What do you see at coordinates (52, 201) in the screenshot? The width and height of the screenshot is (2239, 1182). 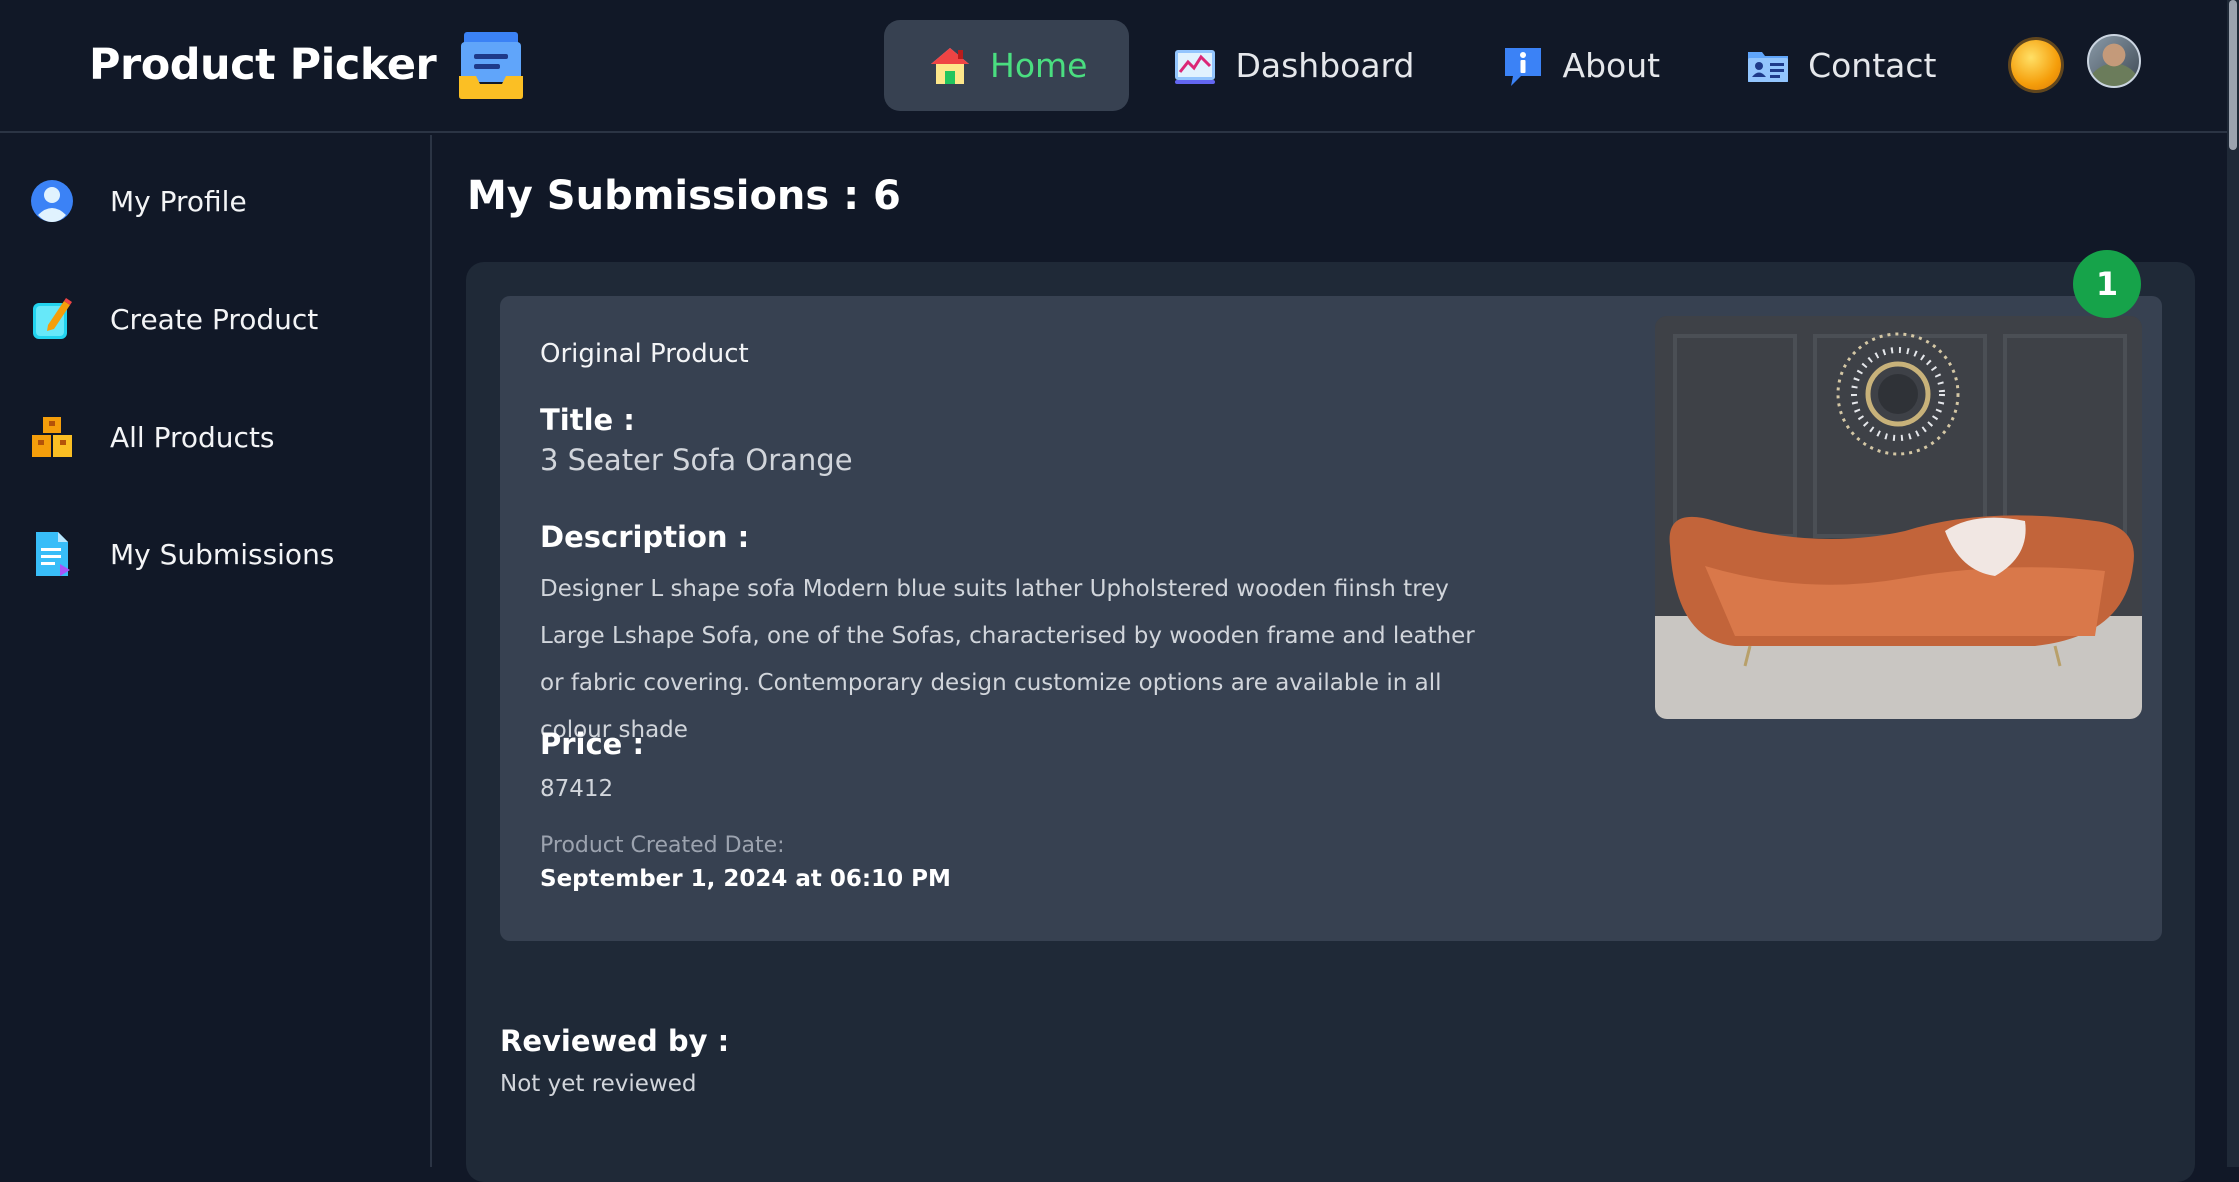 I see `user-icon` at bounding box center [52, 201].